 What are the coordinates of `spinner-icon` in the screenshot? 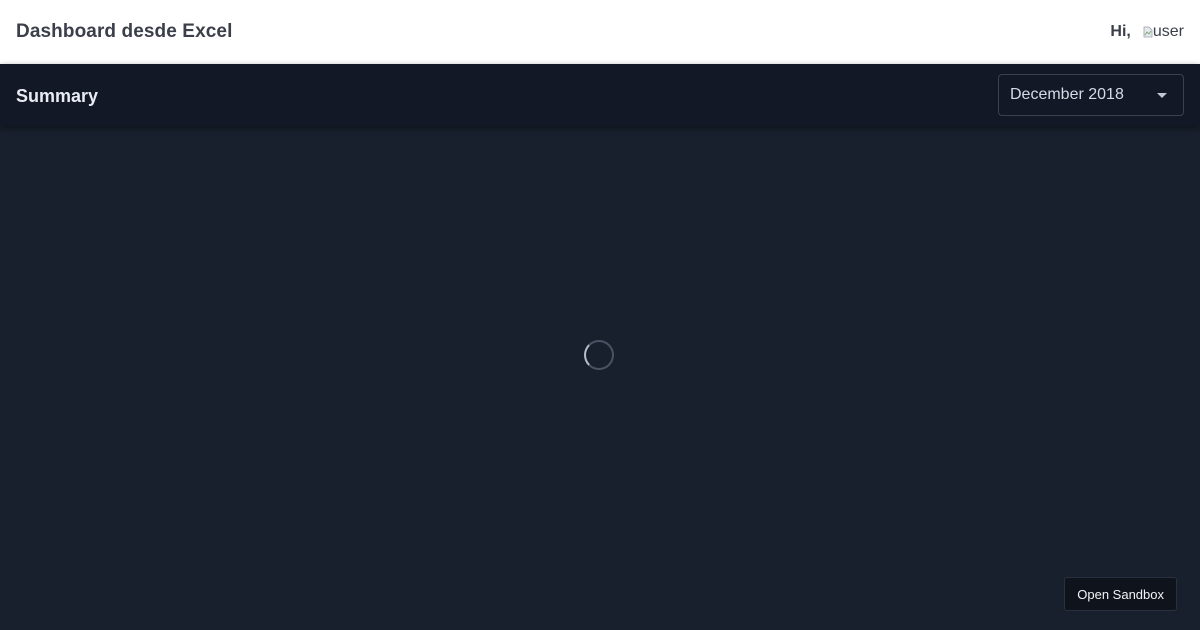 It's located at (599, 355).